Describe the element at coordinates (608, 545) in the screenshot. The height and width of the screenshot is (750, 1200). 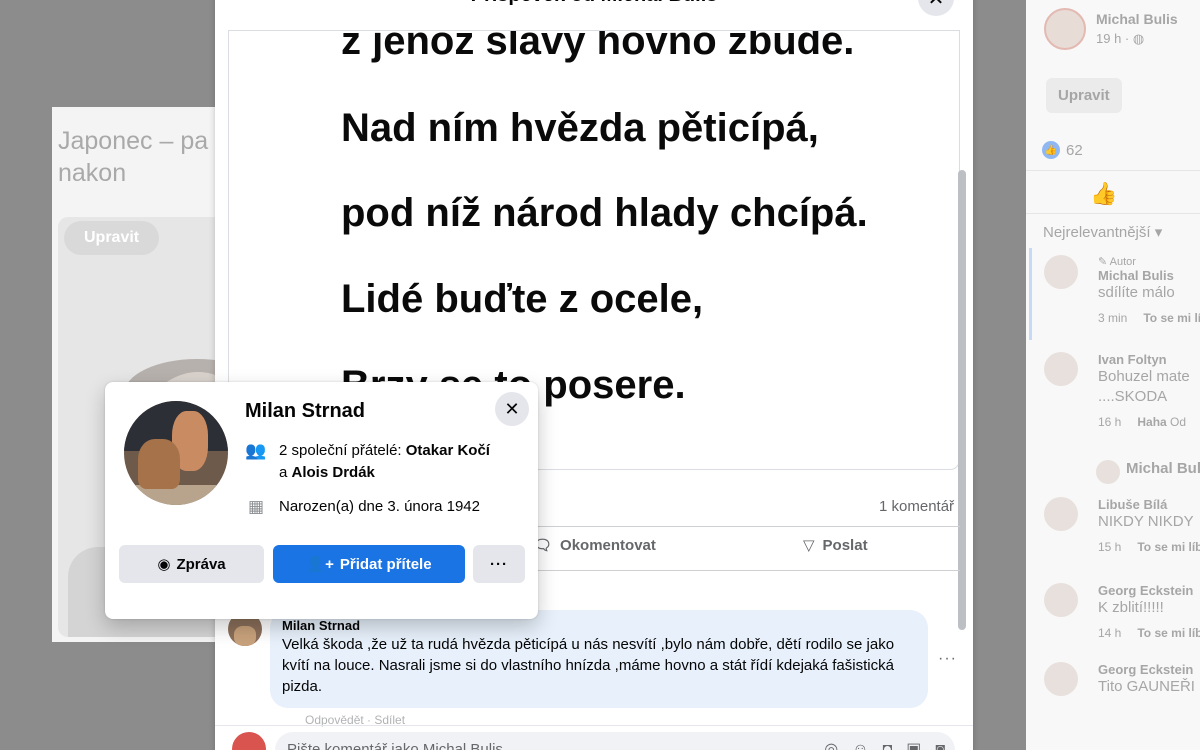
I see `comment-button-label: Okomentovat` at that location.